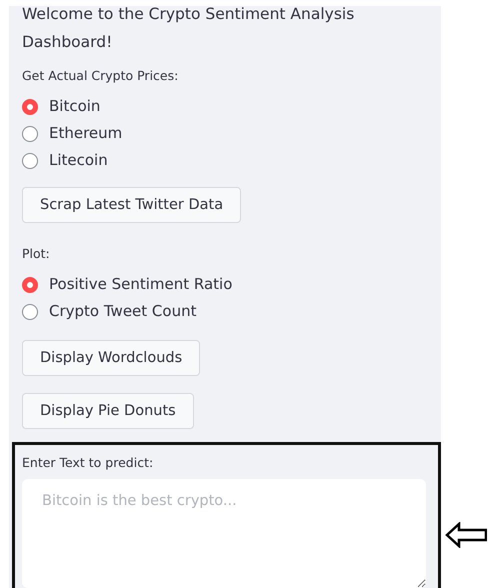 The image size is (489, 588). What do you see at coordinates (466, 535) in the screenshot?
I see `arrow-icon` at bounding box center [466, 535].